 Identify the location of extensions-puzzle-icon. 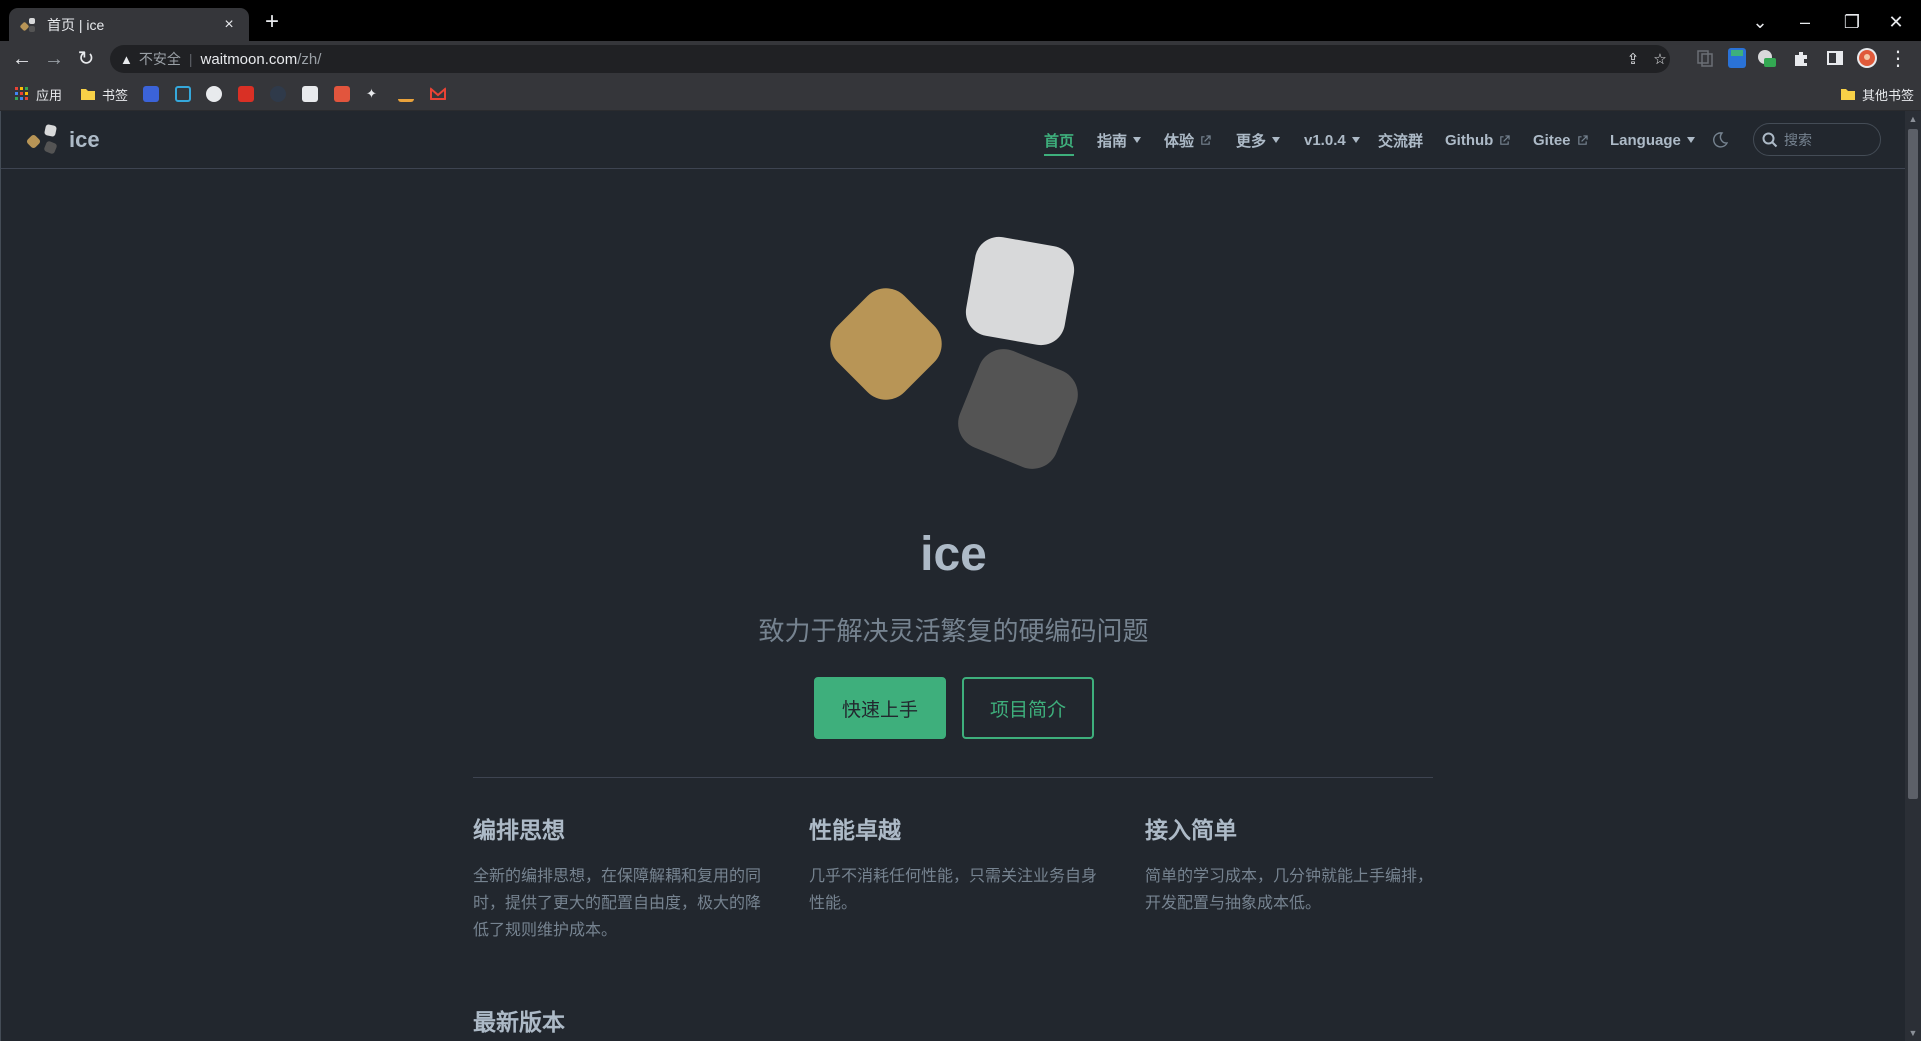
(1801, 58).